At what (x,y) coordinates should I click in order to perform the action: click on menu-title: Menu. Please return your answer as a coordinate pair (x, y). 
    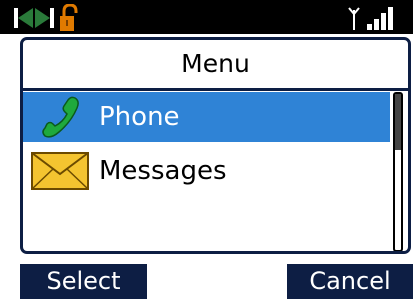
    Looking at the image, I should click on (215, 63).